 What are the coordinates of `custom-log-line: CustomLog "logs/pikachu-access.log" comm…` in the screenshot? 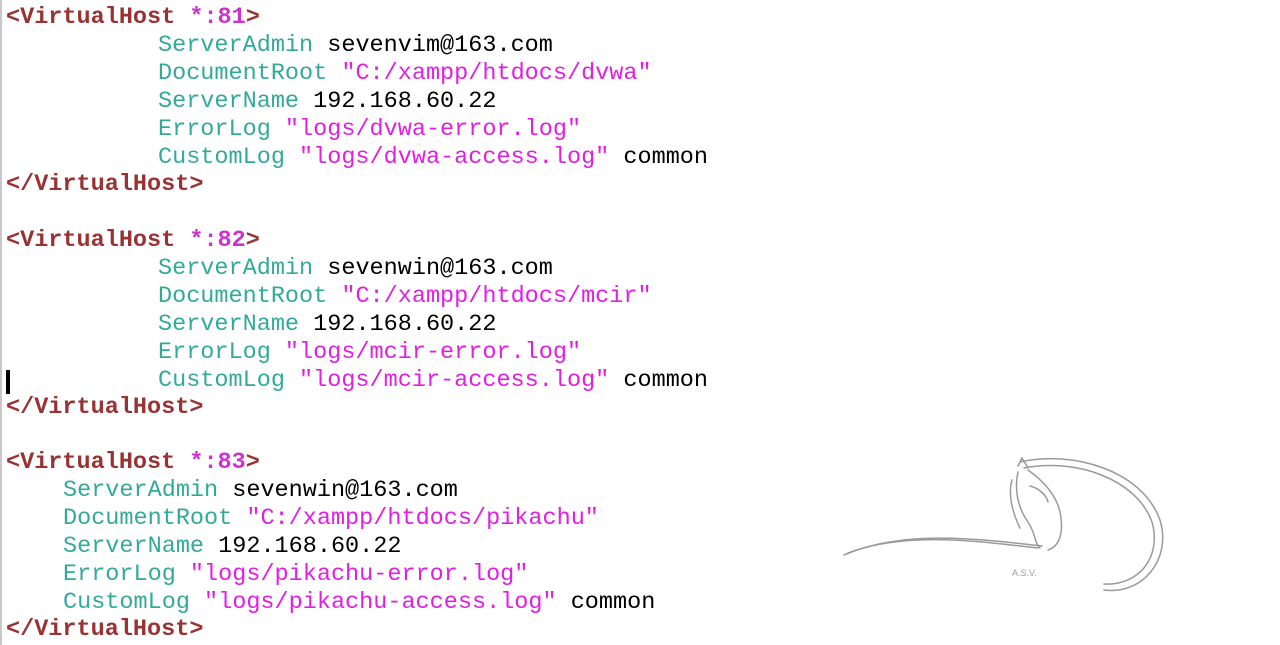 It's located at (330, 603).